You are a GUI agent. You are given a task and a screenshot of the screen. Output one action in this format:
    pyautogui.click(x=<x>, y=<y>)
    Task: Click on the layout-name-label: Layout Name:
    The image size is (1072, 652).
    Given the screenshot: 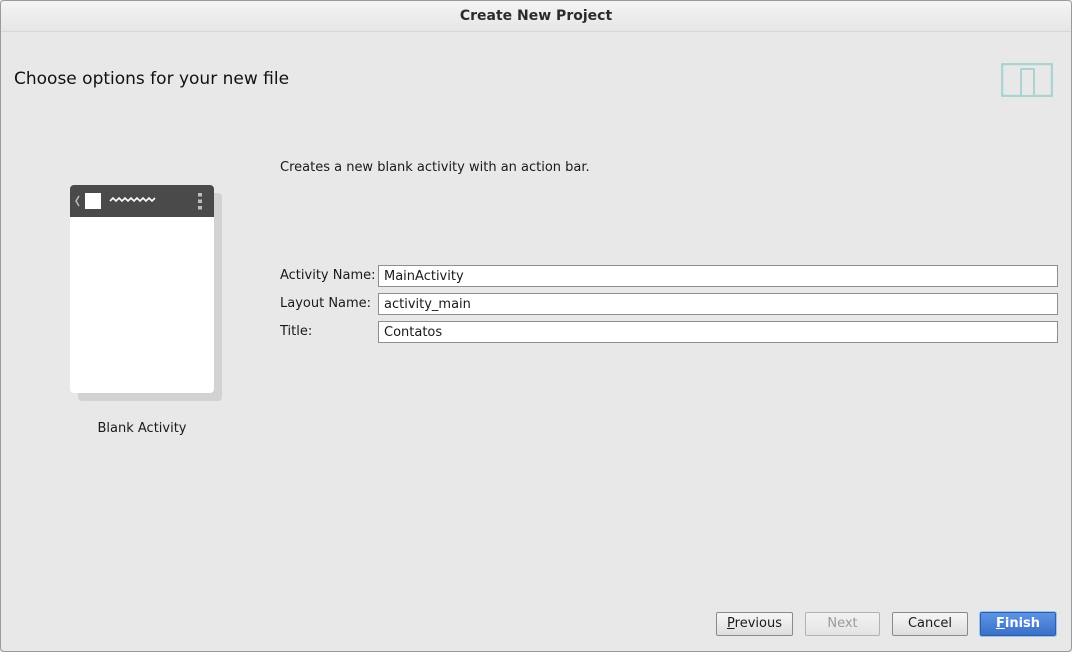 What is the action you would take?
    pyautogui.click(x=326, y=303)
    